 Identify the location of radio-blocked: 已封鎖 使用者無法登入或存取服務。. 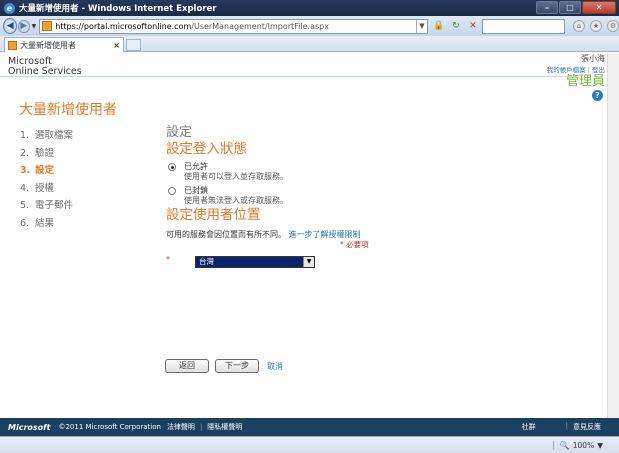
(263, 196).